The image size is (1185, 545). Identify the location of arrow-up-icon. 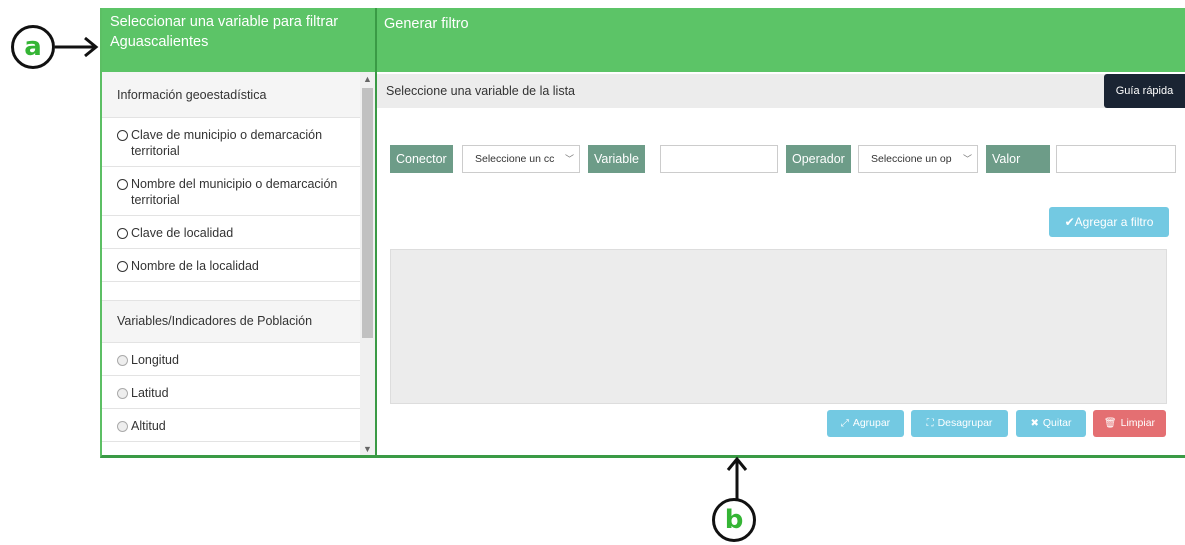
(737, 477).